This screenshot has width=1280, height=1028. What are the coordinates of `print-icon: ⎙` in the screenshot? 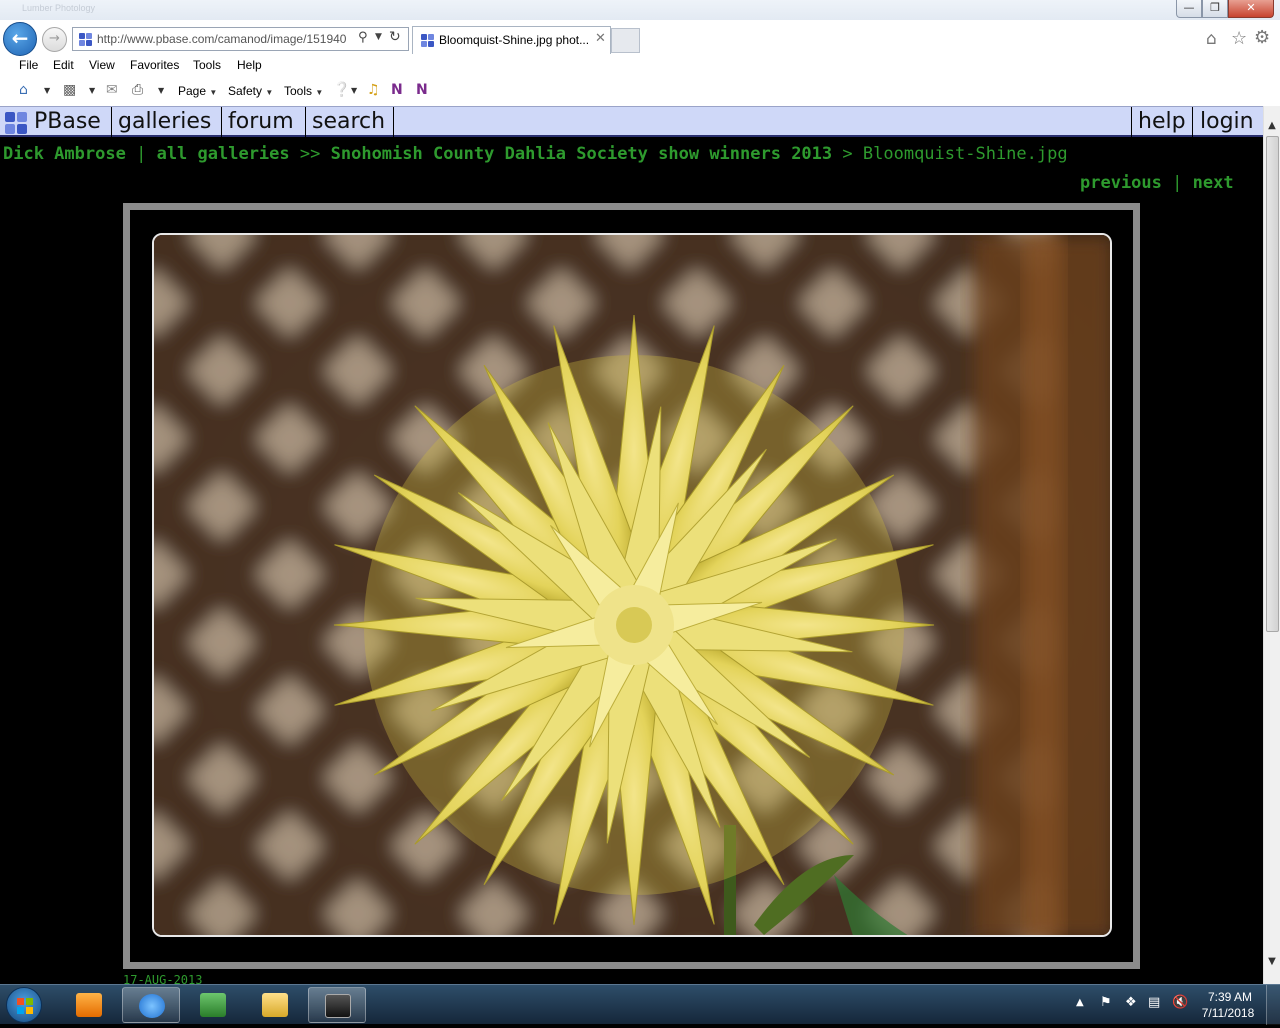 It's located at (137, 90).